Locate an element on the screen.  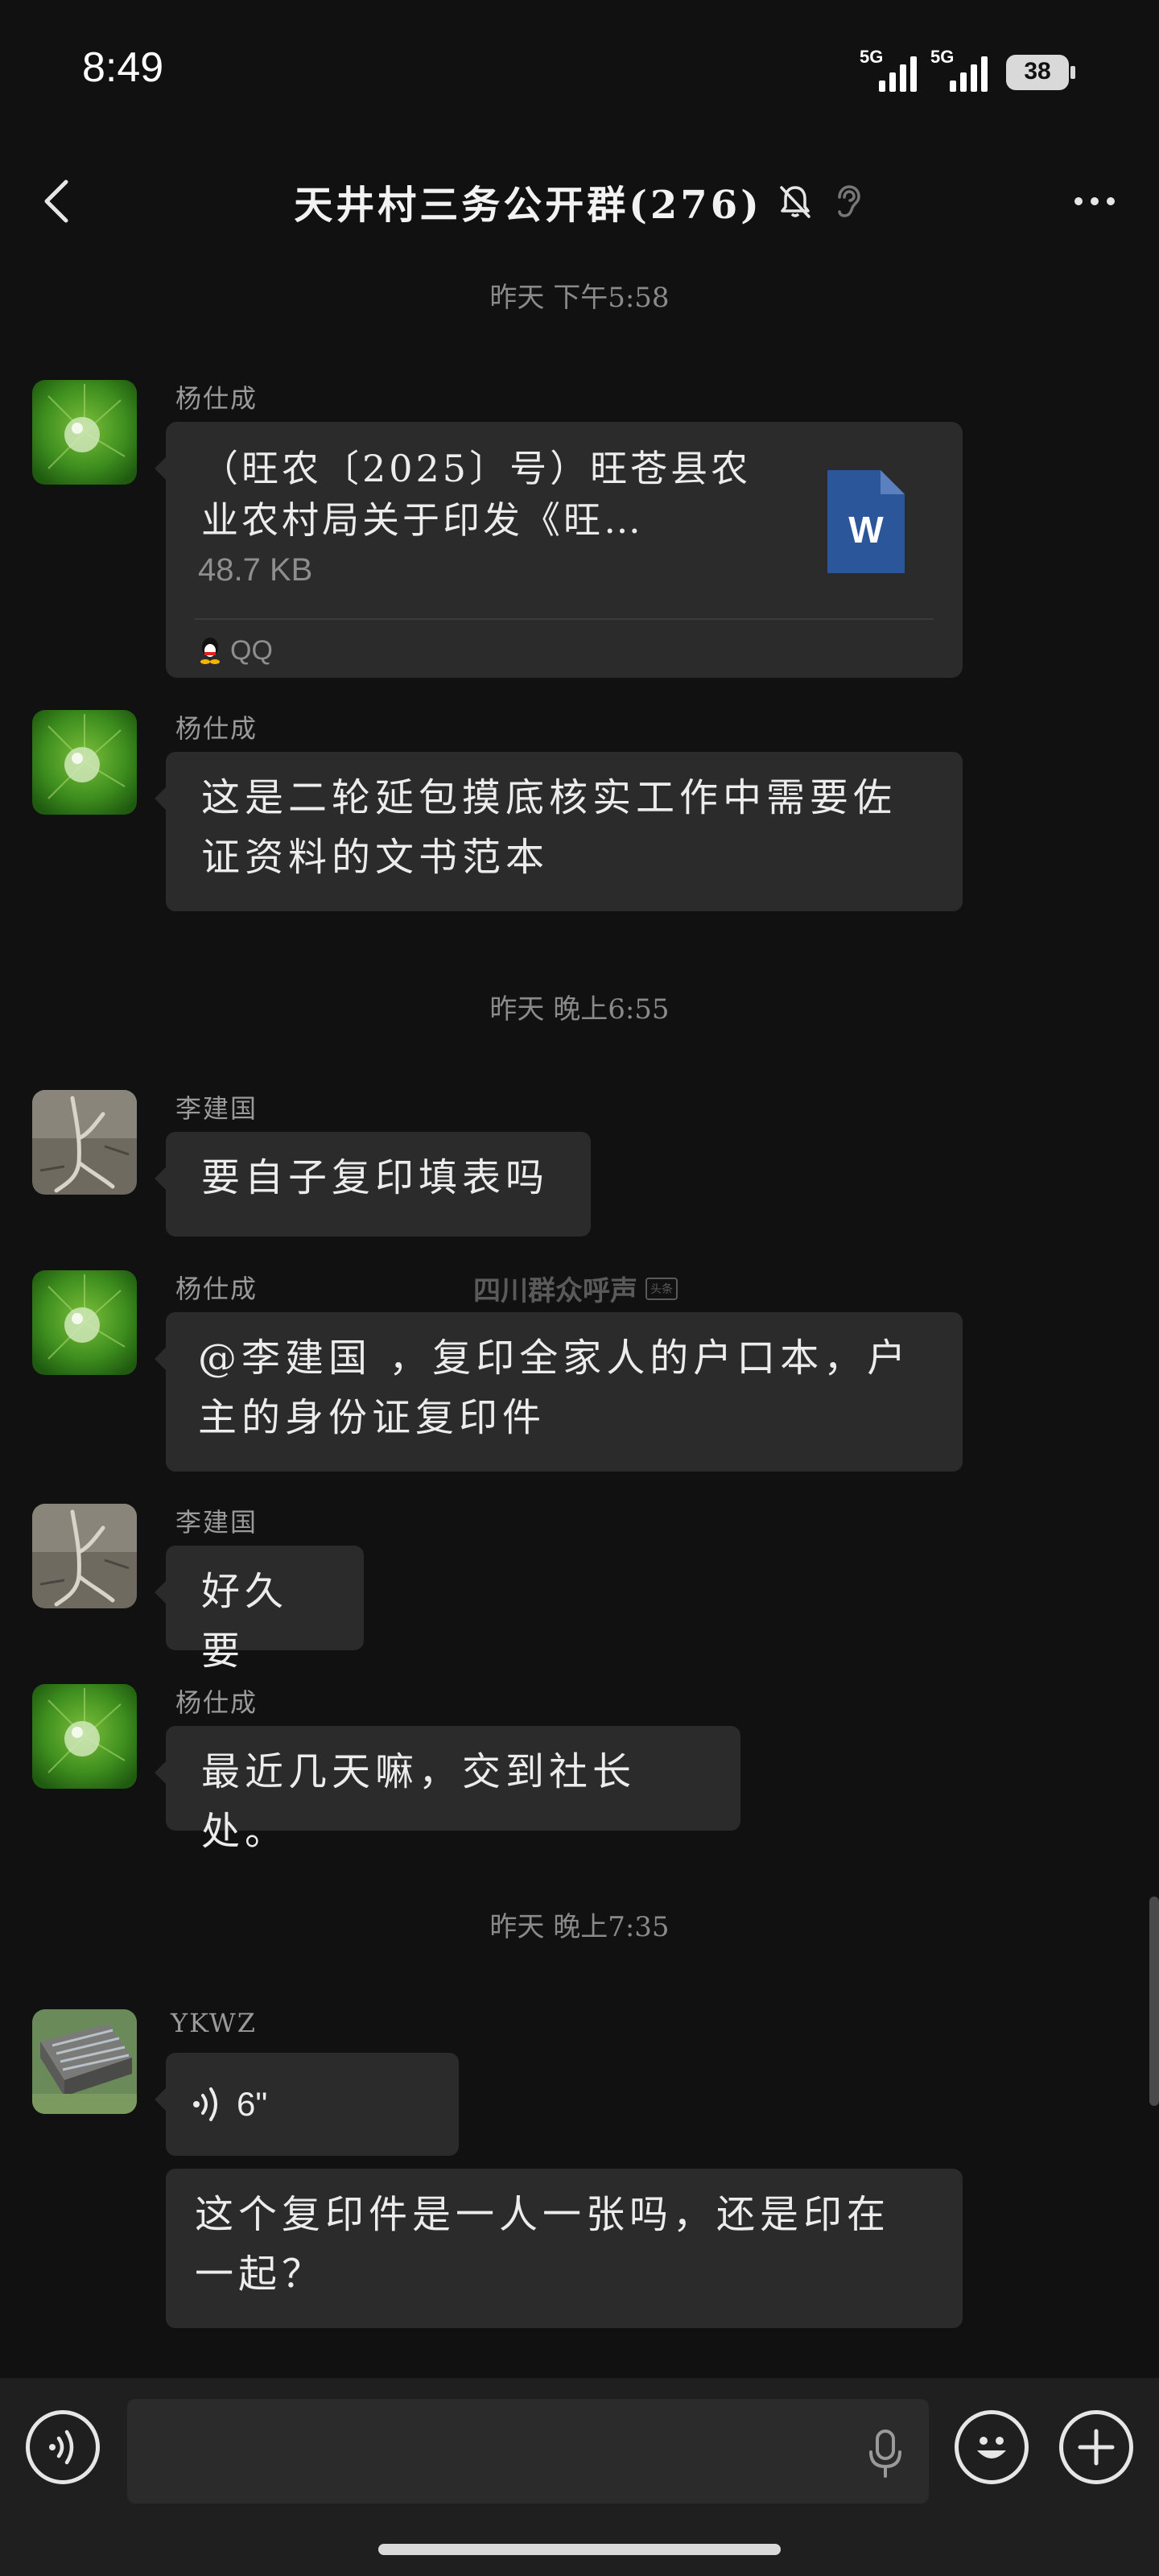
battery-level: 38 is located at coordinates (1037, 71).